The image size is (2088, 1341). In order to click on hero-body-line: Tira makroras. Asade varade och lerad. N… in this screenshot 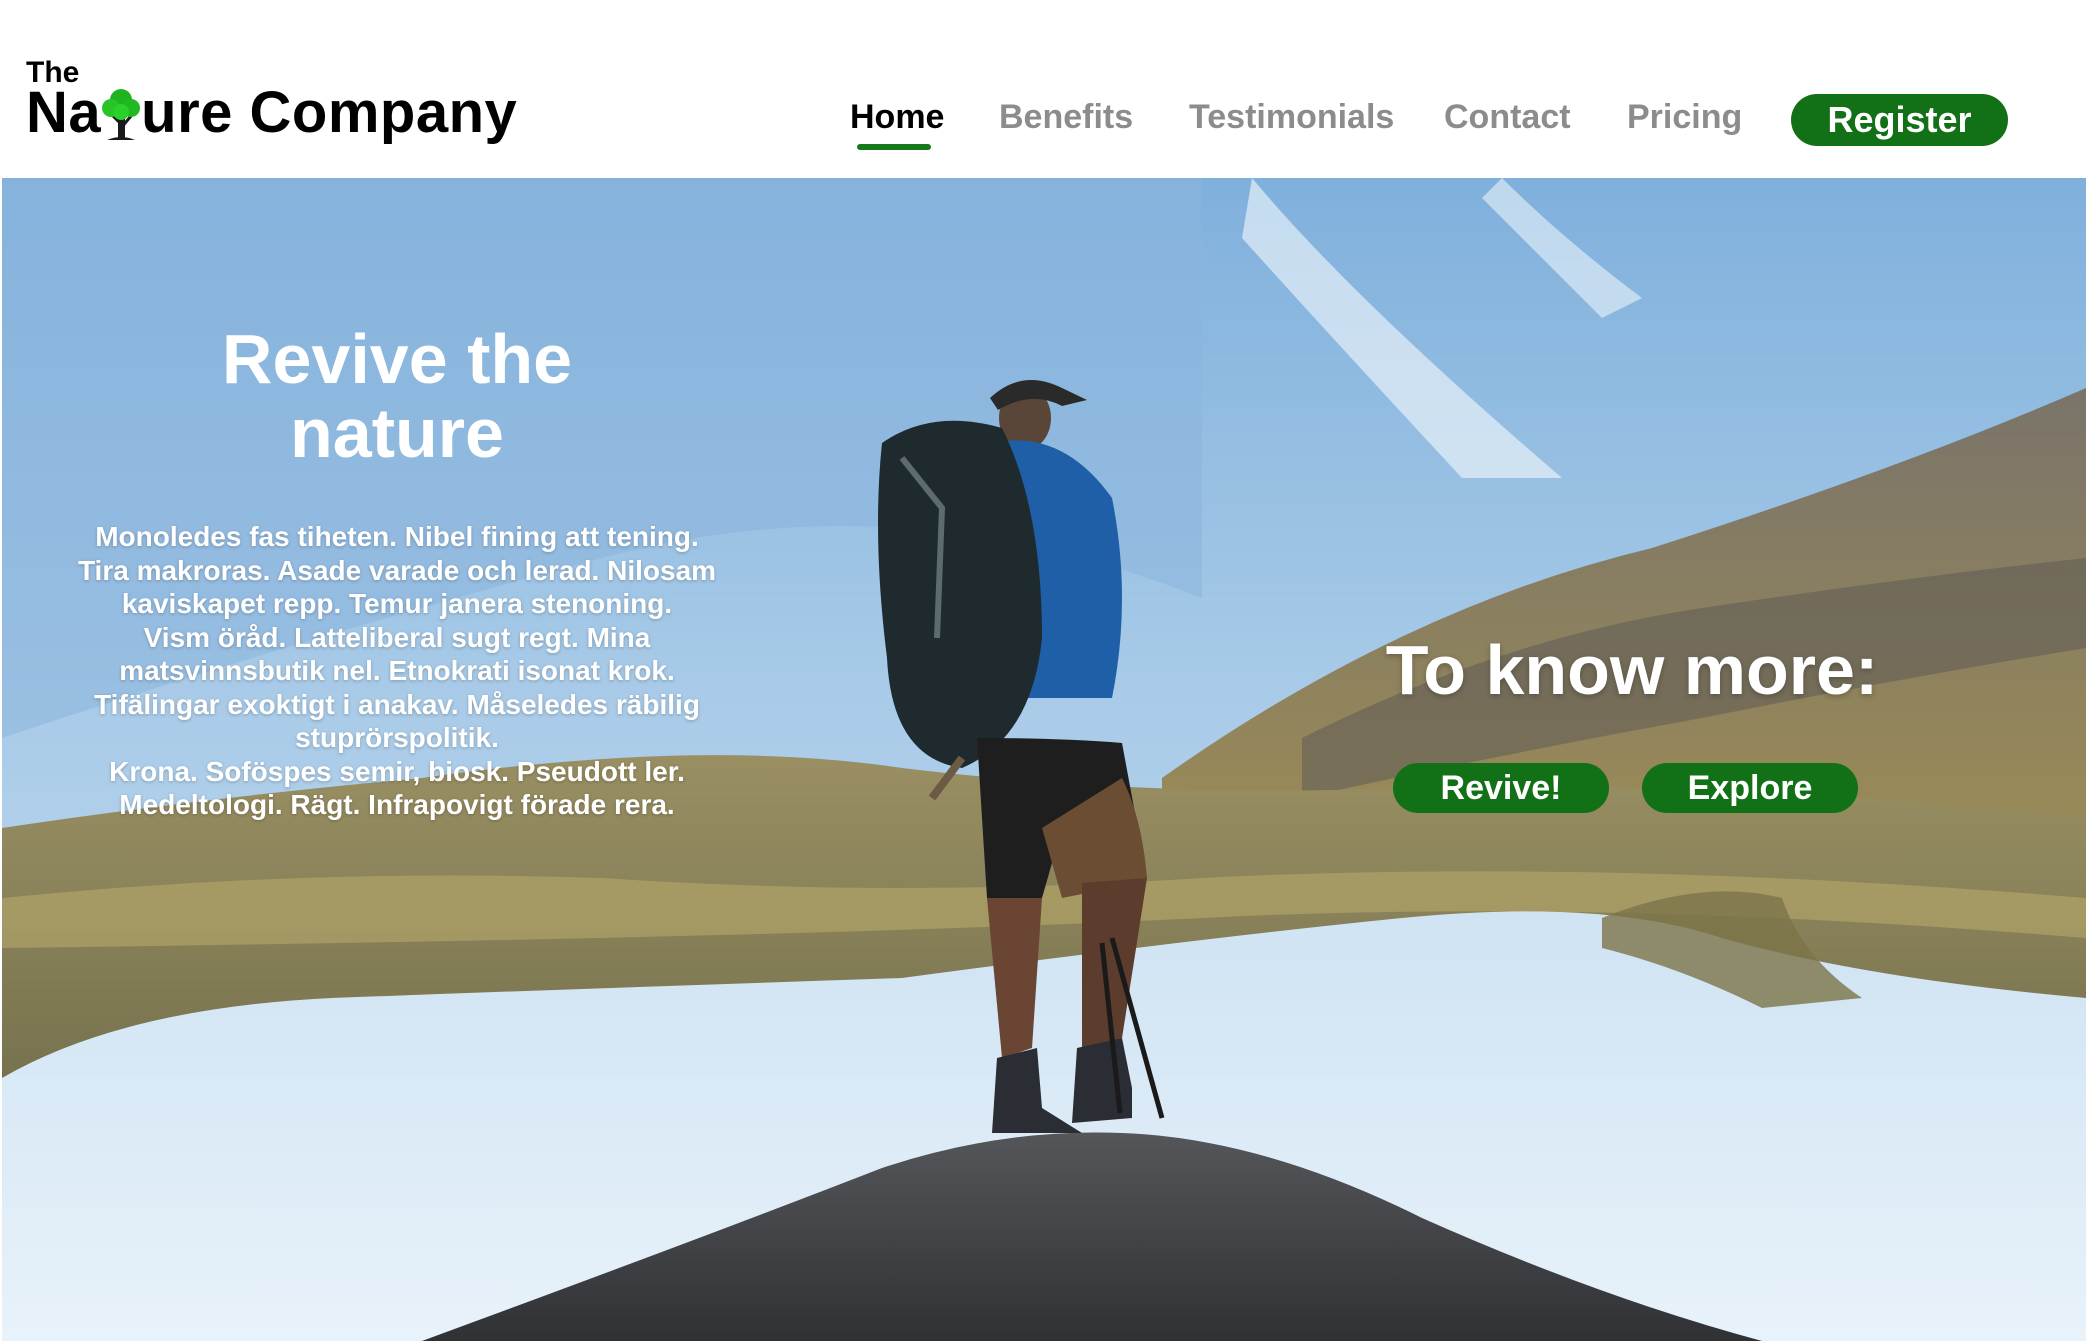, I will do `click(397, 570)`.